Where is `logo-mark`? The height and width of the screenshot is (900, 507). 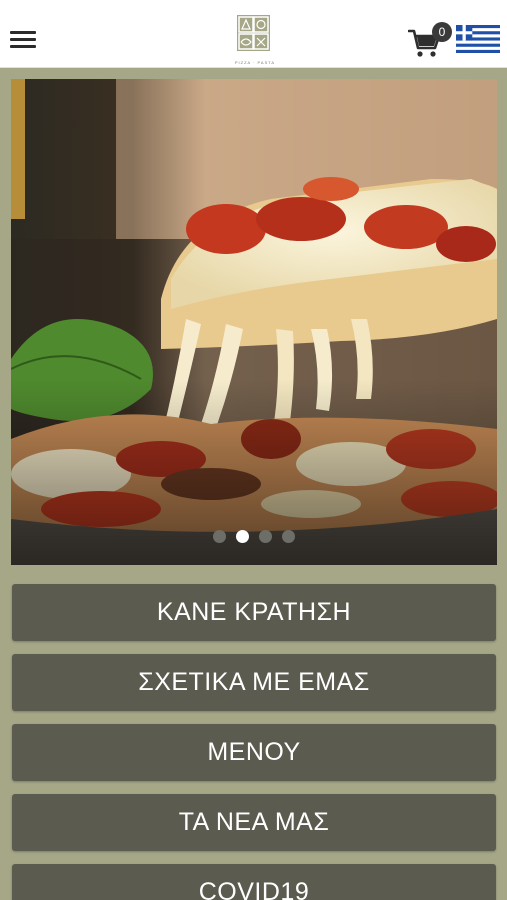
logo-mark is located at coordinates (253, 33).